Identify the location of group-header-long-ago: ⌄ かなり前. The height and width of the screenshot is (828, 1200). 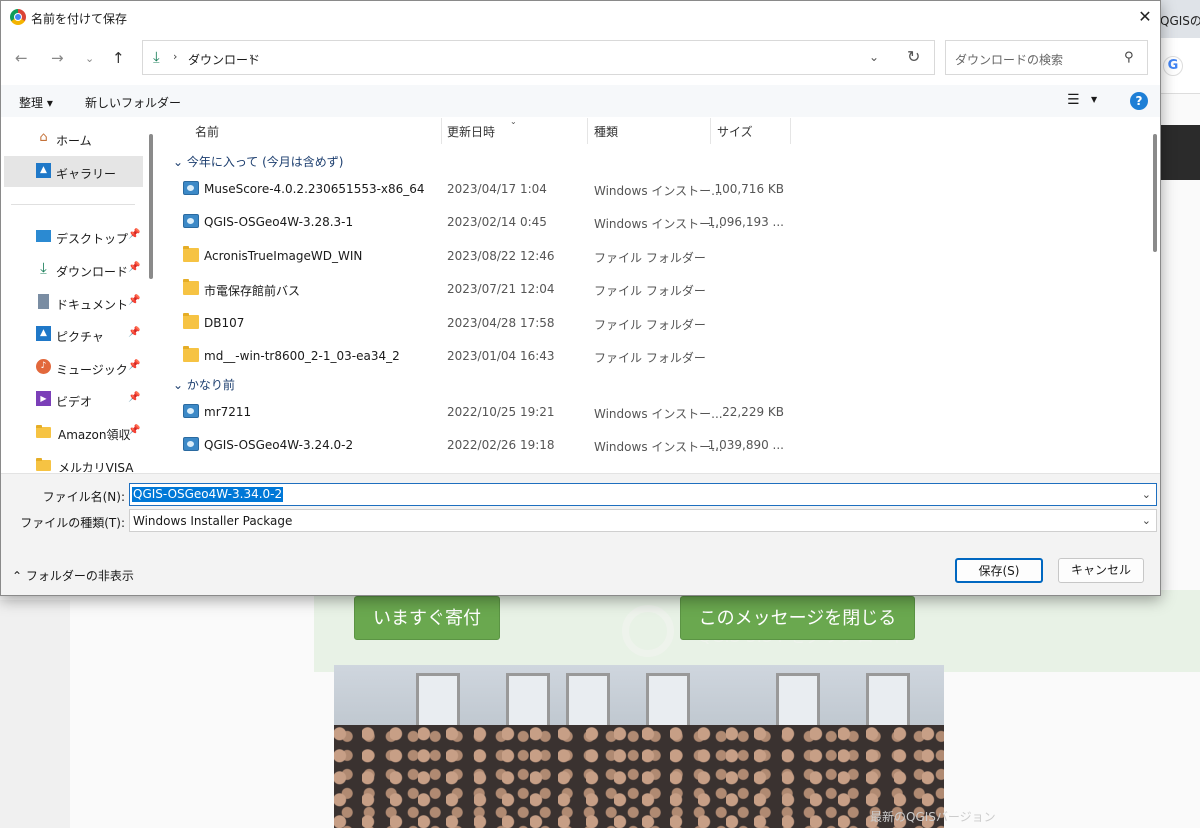
(204, 384).